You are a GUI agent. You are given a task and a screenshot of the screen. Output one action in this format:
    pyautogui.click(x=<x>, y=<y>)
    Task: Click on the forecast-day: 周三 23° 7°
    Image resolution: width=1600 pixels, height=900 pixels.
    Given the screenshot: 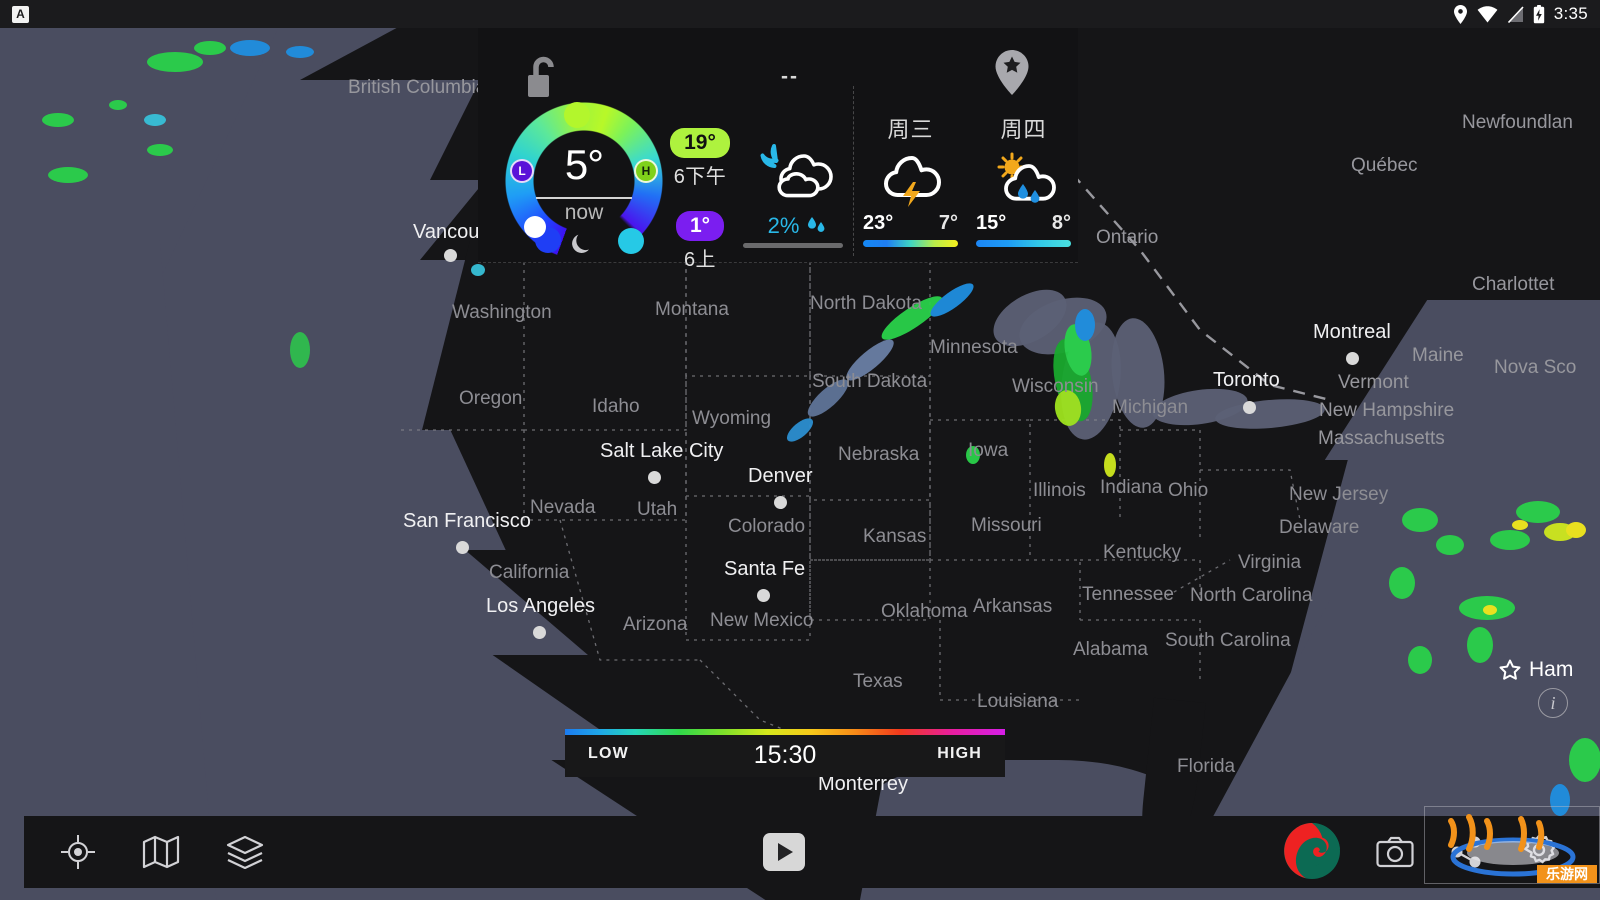 What is the action you would take?
    pyautogui.click(x=910, y=179)
    